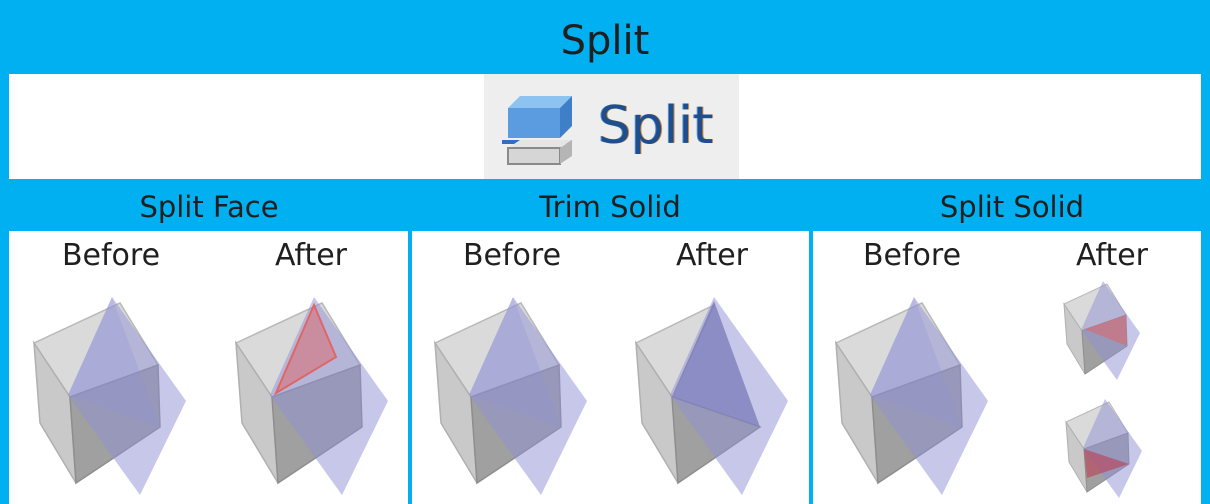 The image size is (1210, 504). I want to click on split-solid-piece-bottom, so click(1103, 448).